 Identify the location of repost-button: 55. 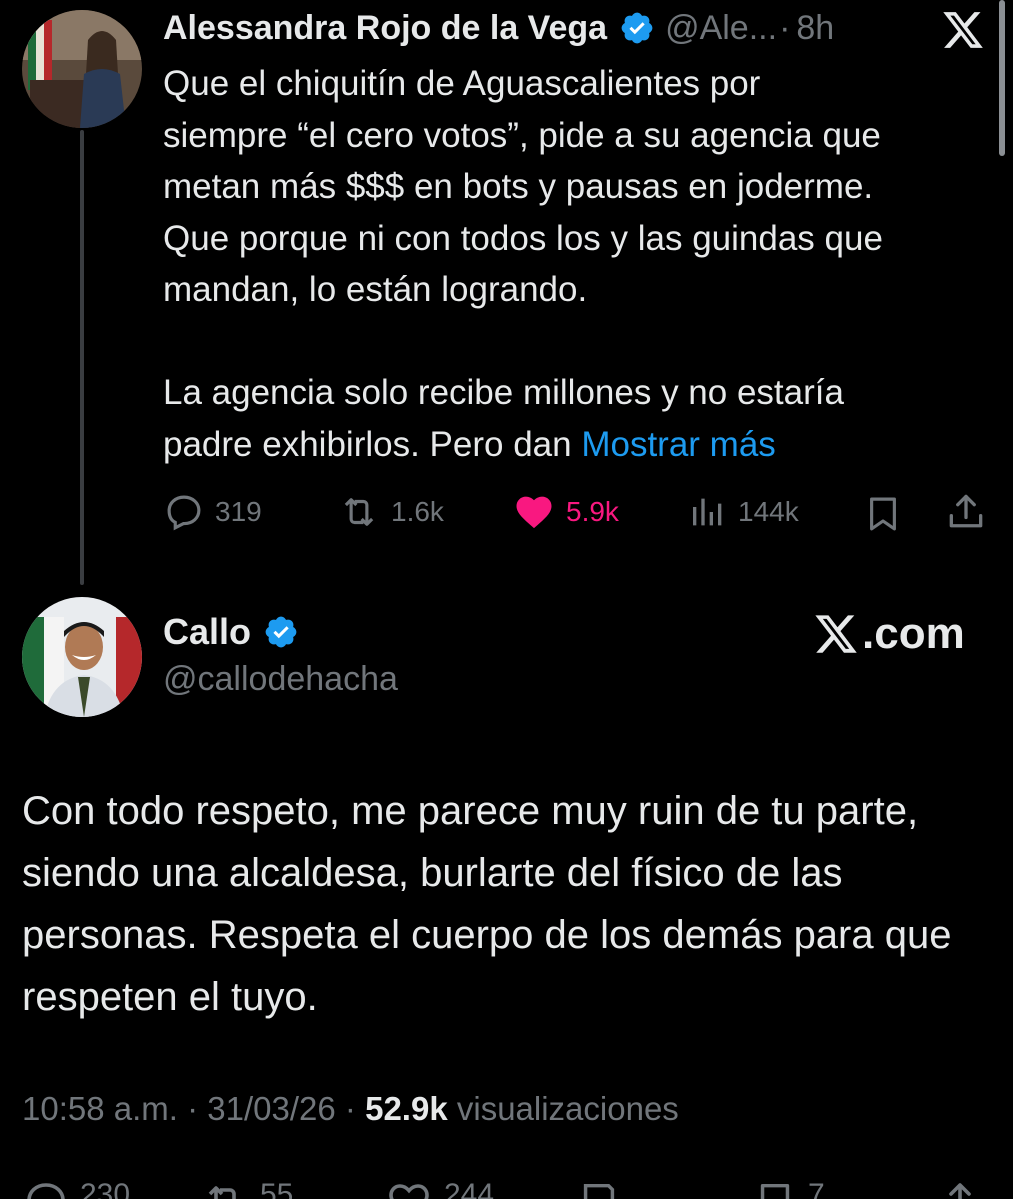
(246, 1188).